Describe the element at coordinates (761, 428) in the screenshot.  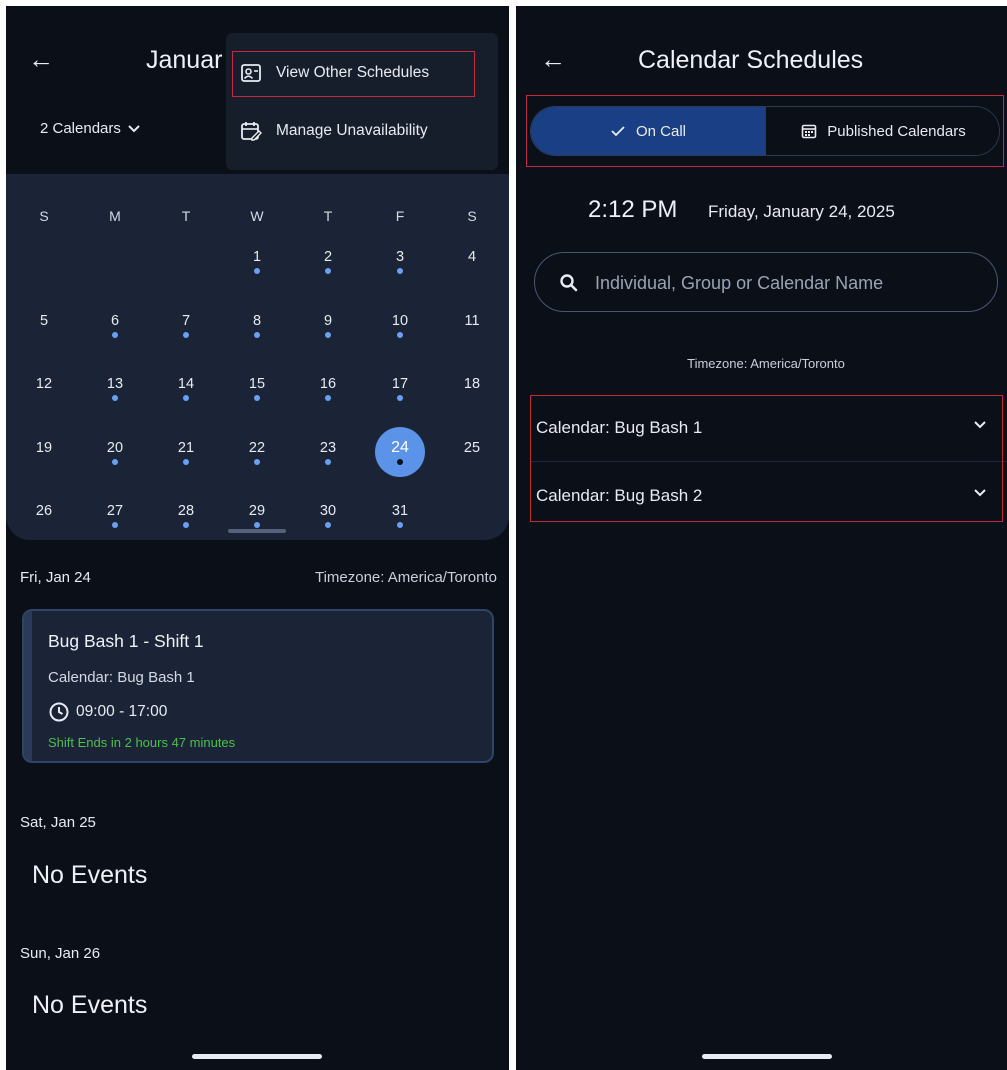
I see `calendar-accordion-bug-bash-1: Calendar: Bug Bash 1` at that location.